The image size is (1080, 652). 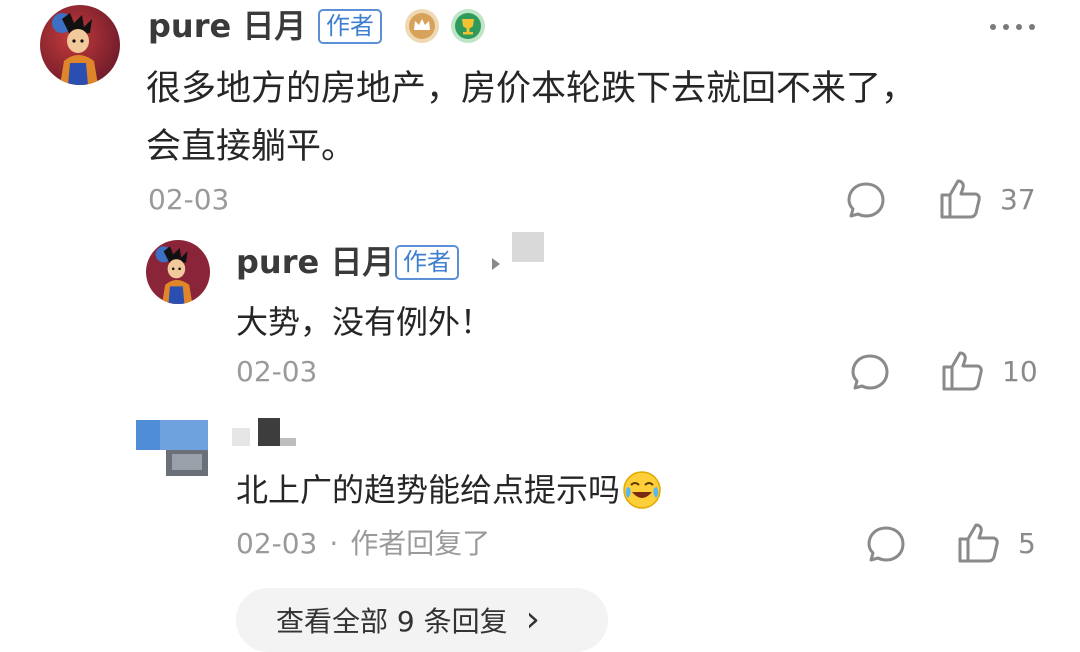 I want to click on more-menu-icon, so click(x=1012, y=27).